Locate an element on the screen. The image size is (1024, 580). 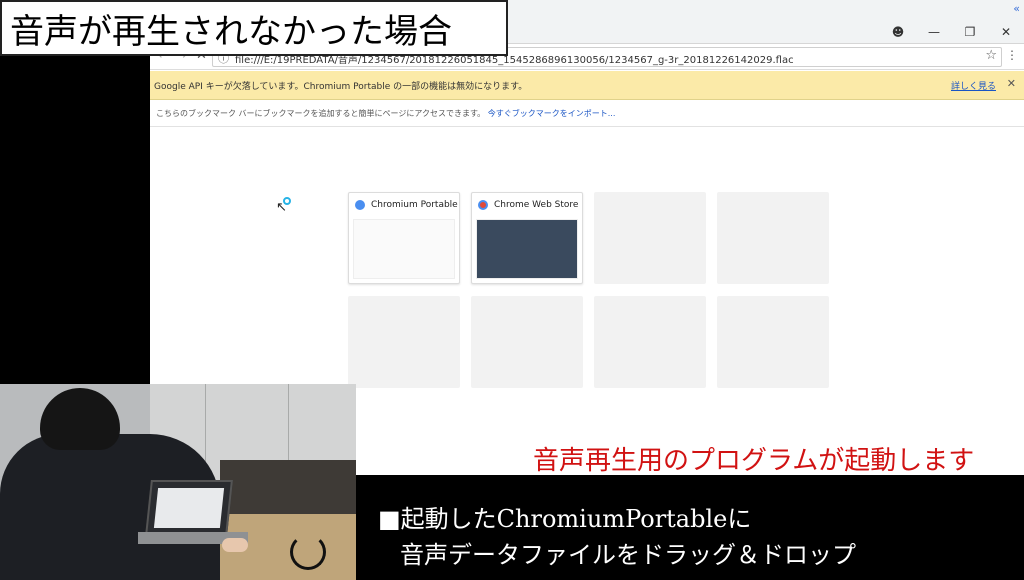
infobar-learn-more-link: 詳しく見る is located at coordinates (973, 85).